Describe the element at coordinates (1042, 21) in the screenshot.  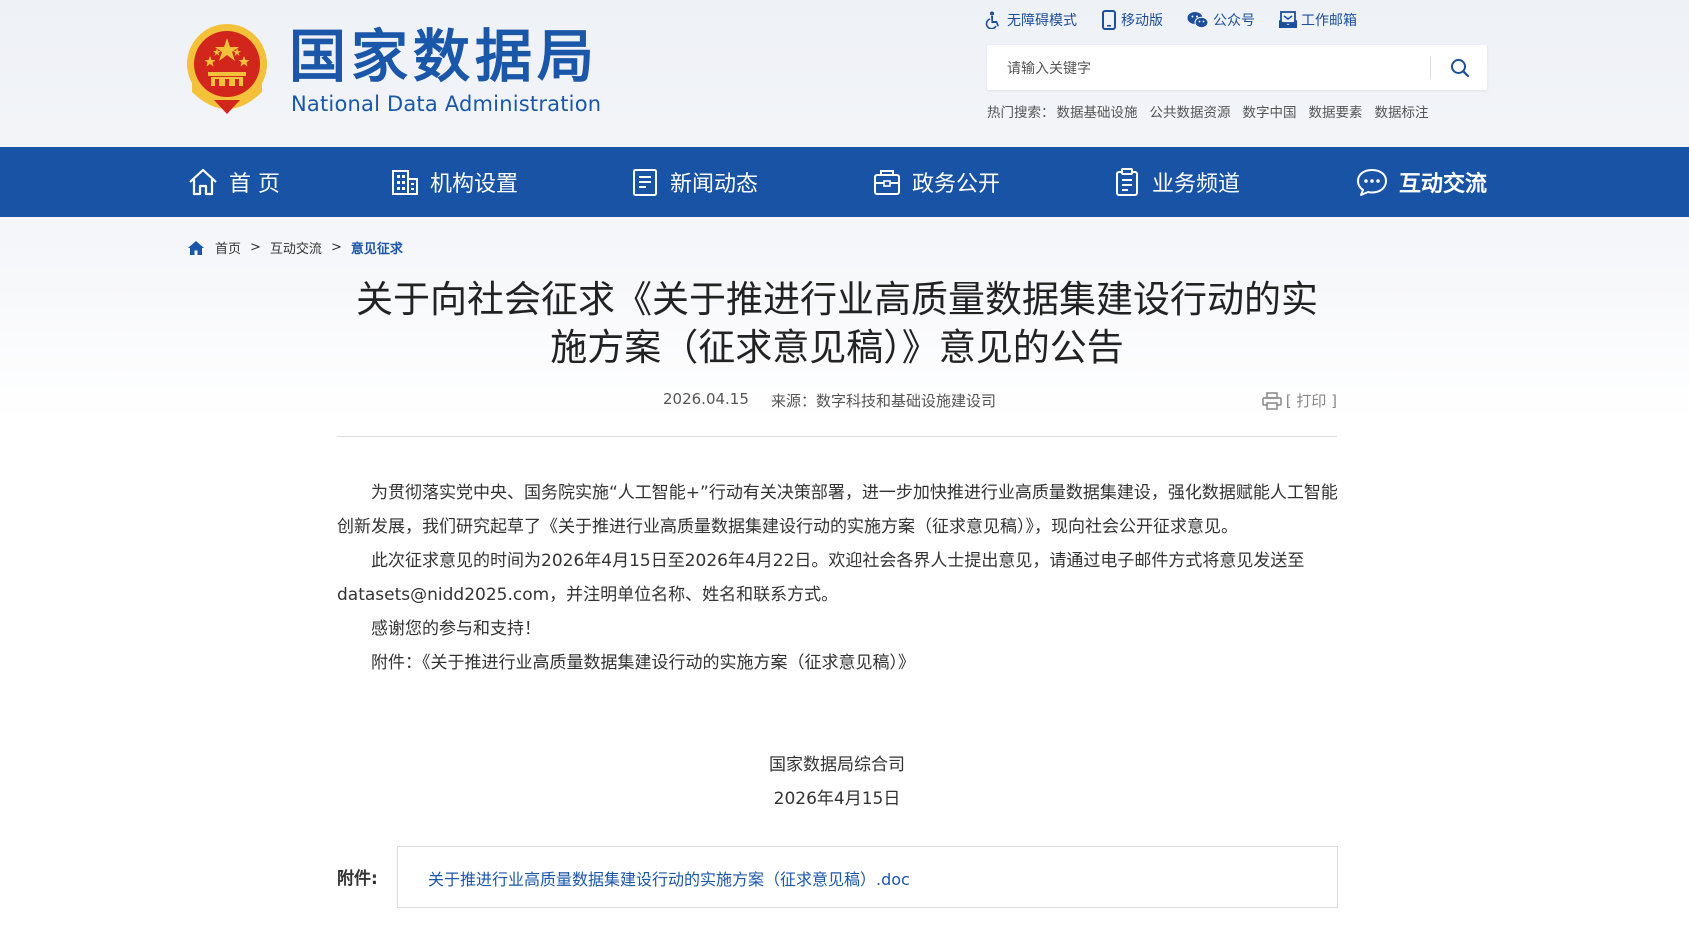
I see `accessibility-label: 无障碍模式` at that location.